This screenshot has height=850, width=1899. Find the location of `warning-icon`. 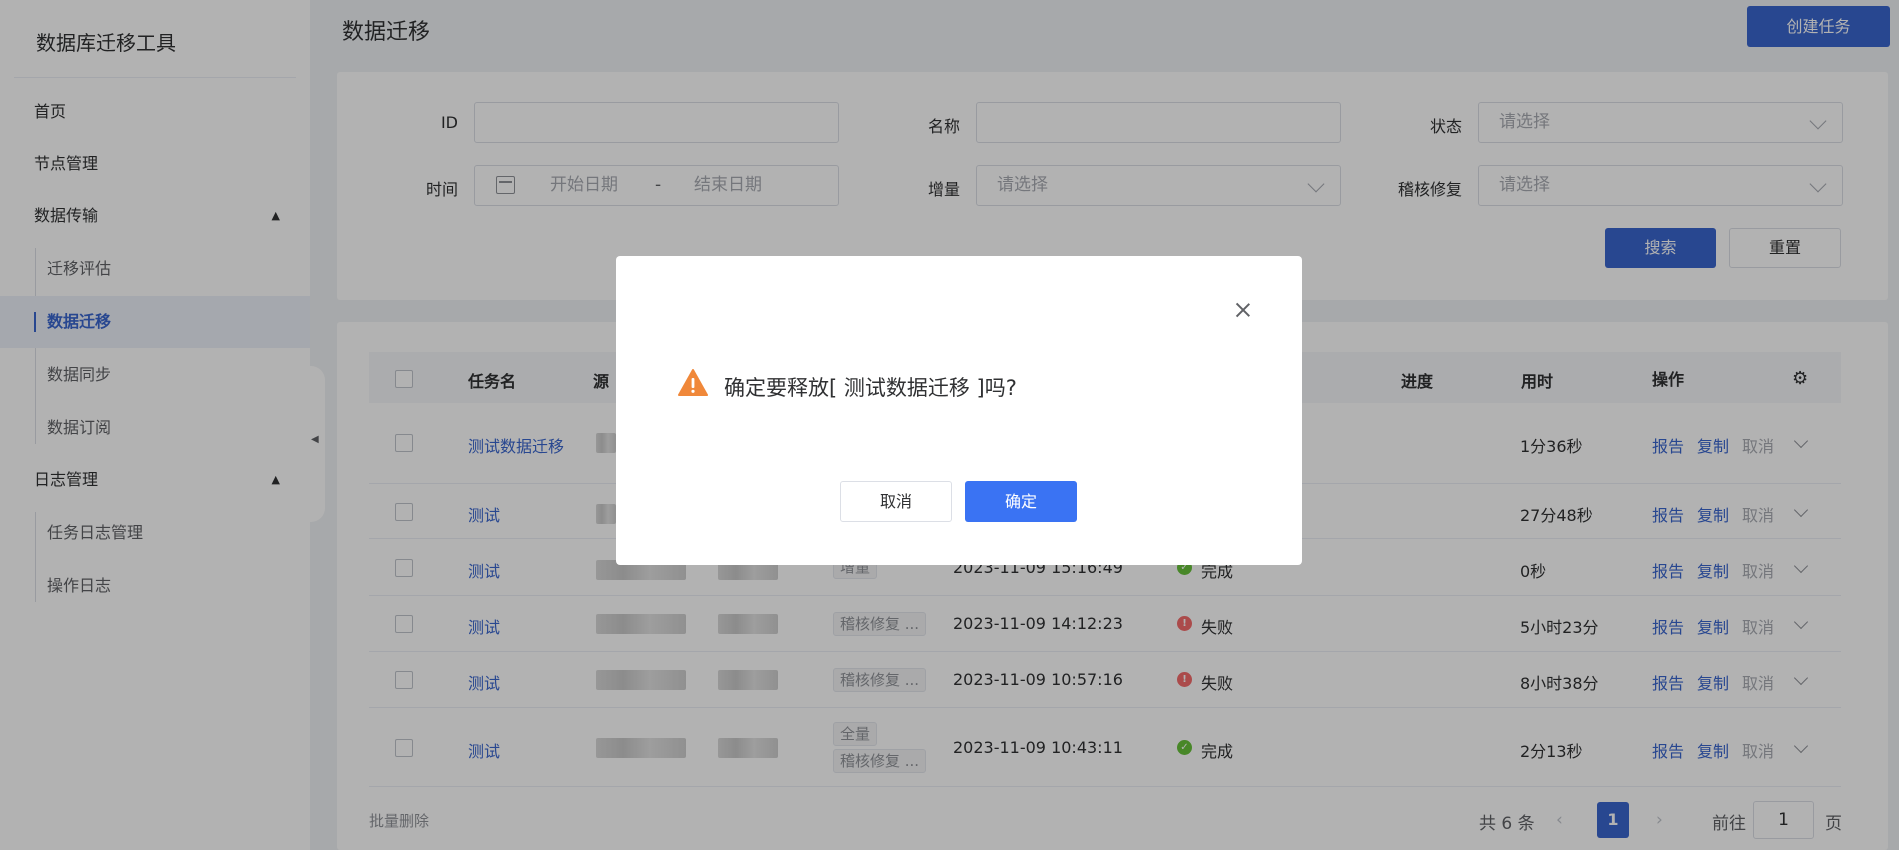

warning-icon is located at coordinates (693, 382).